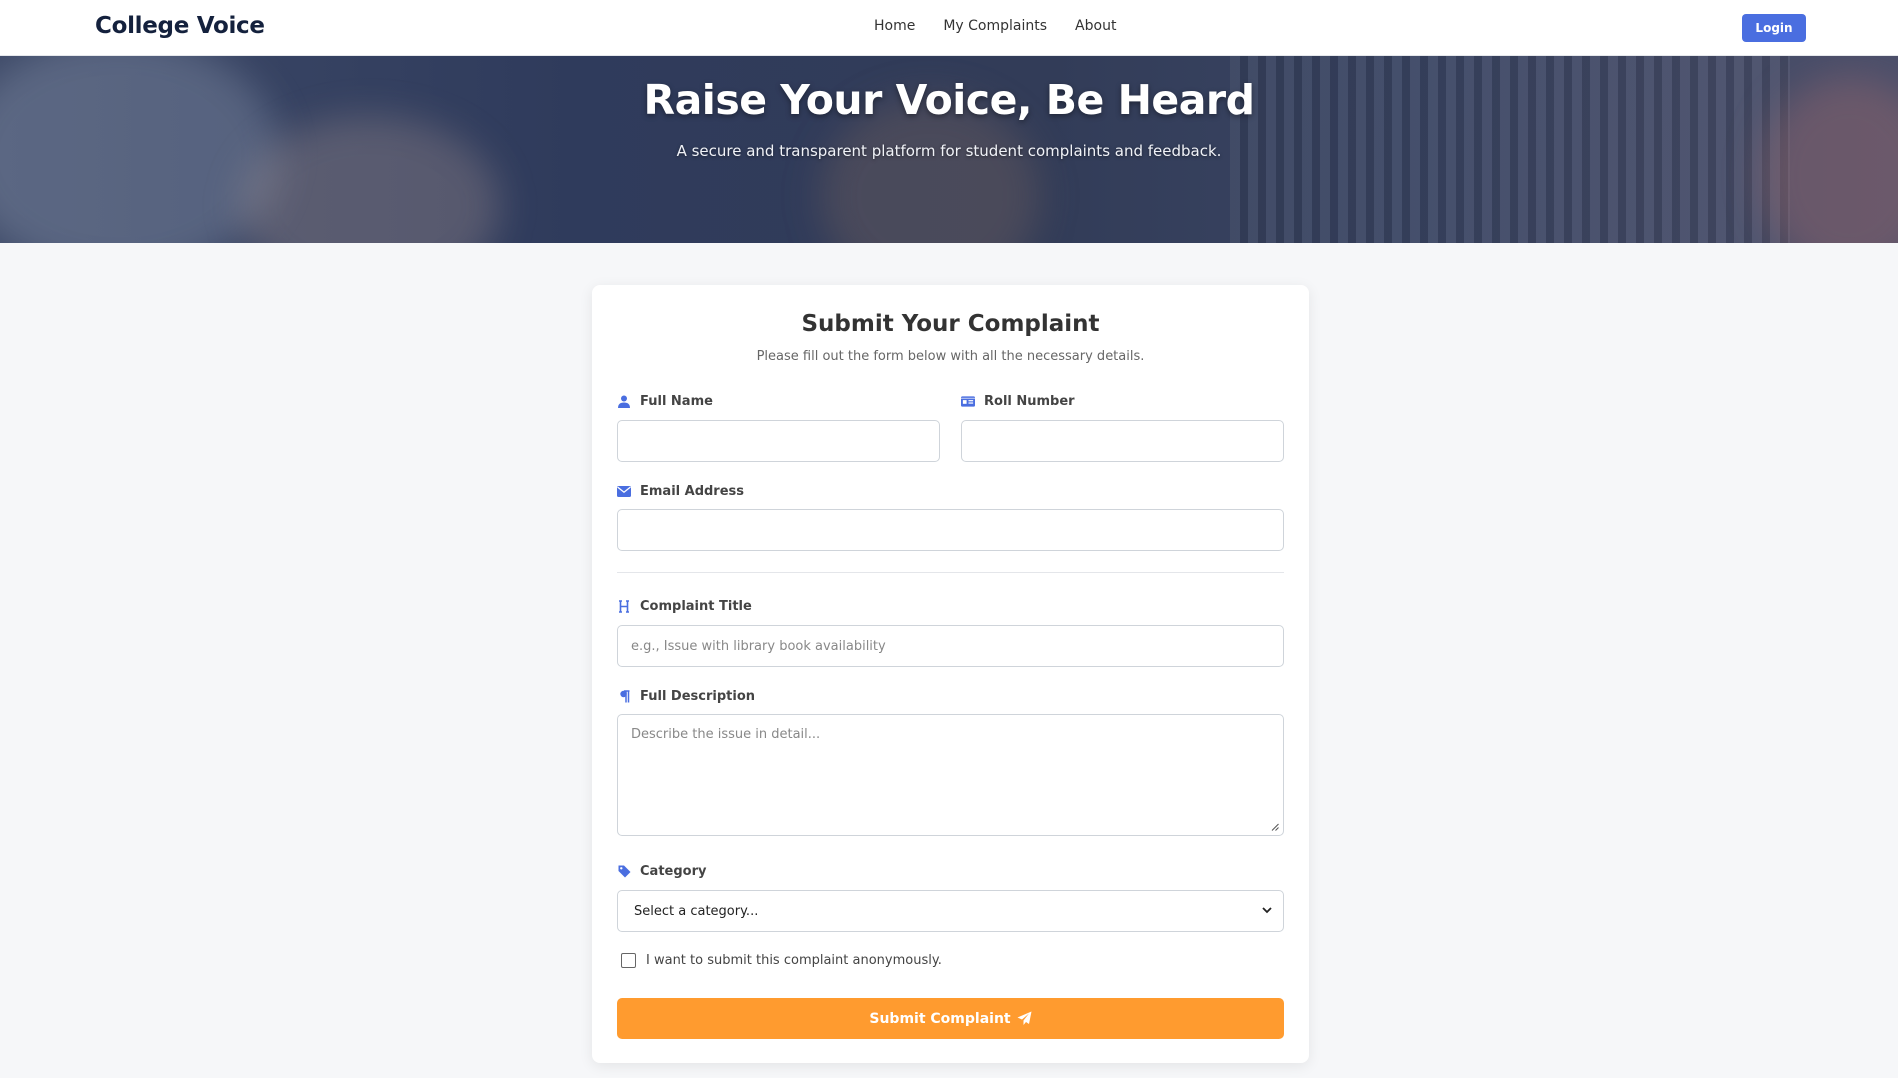 This screenshot has width=1898, height=1078. I want to click on nav-links: Home My Complaints About, so click(1009, 26).